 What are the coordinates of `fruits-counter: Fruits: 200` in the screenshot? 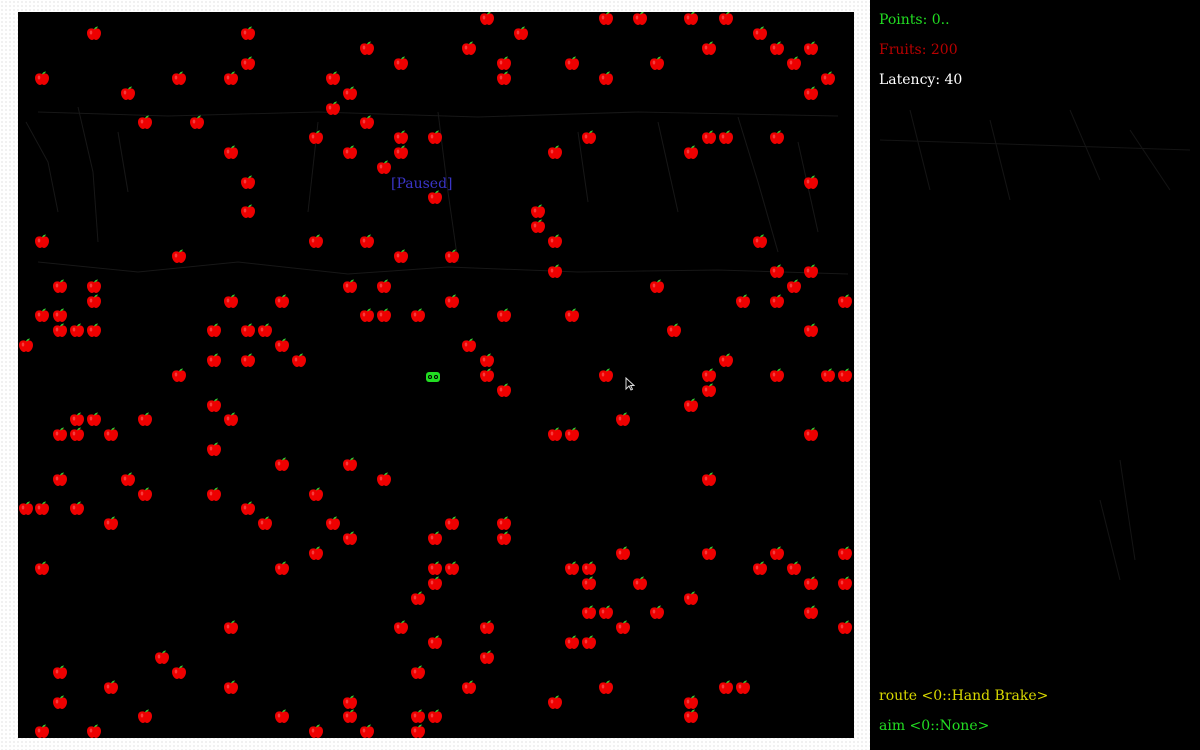 It's located at (918, 50).